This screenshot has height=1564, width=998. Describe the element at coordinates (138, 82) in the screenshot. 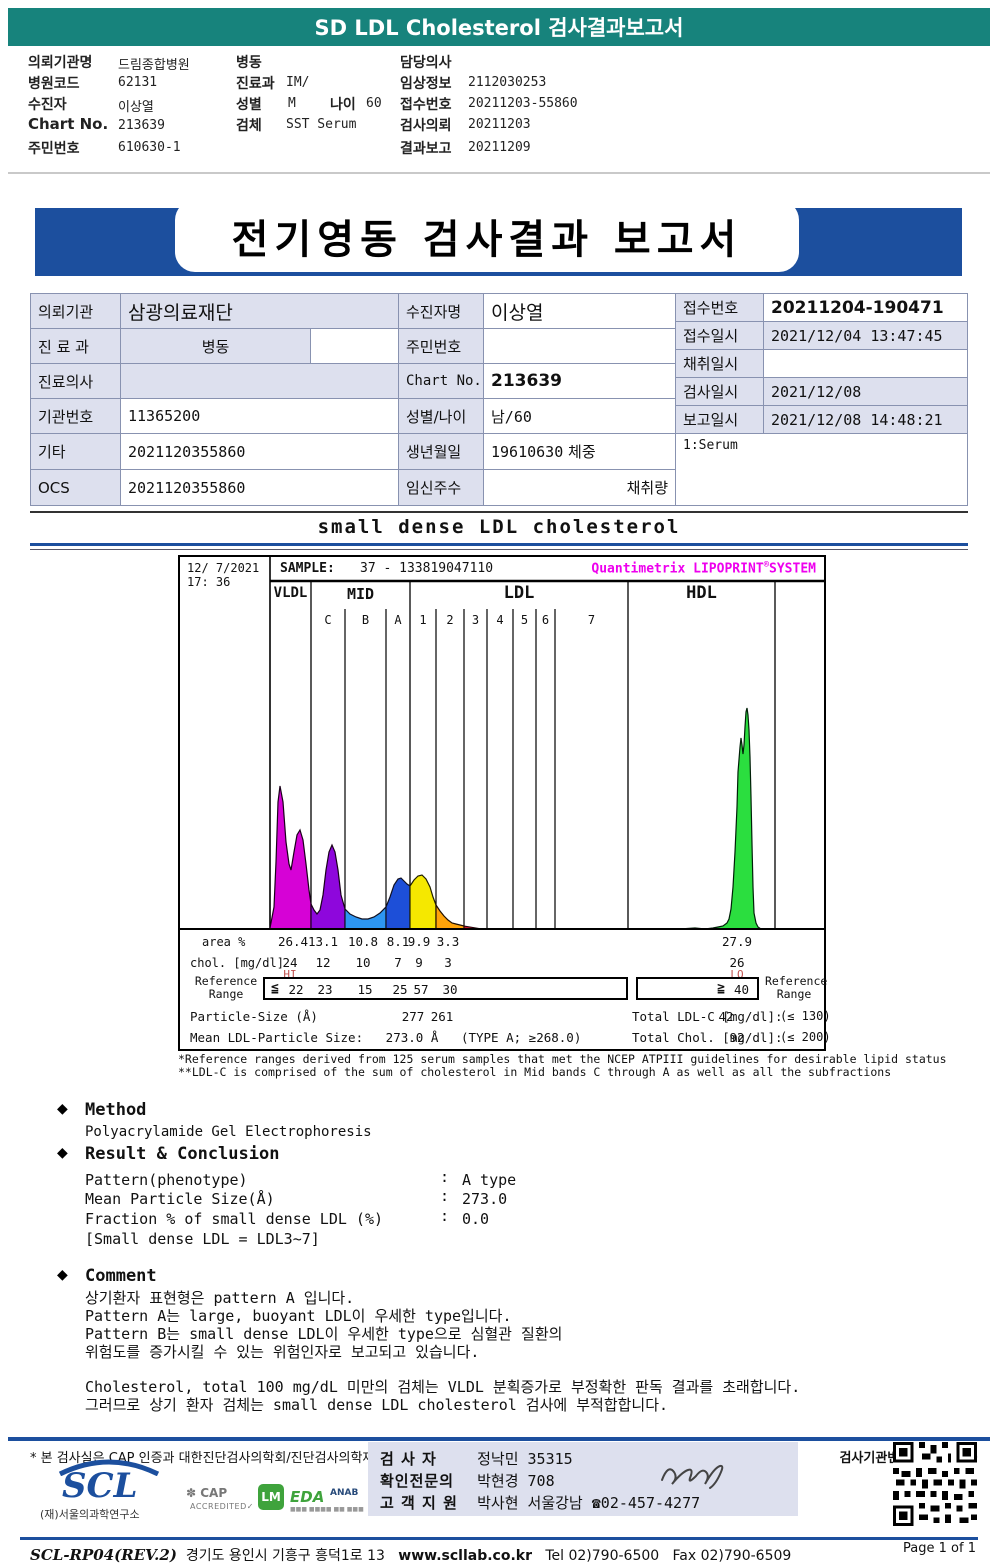

I see `field-value: 62131` at that location.